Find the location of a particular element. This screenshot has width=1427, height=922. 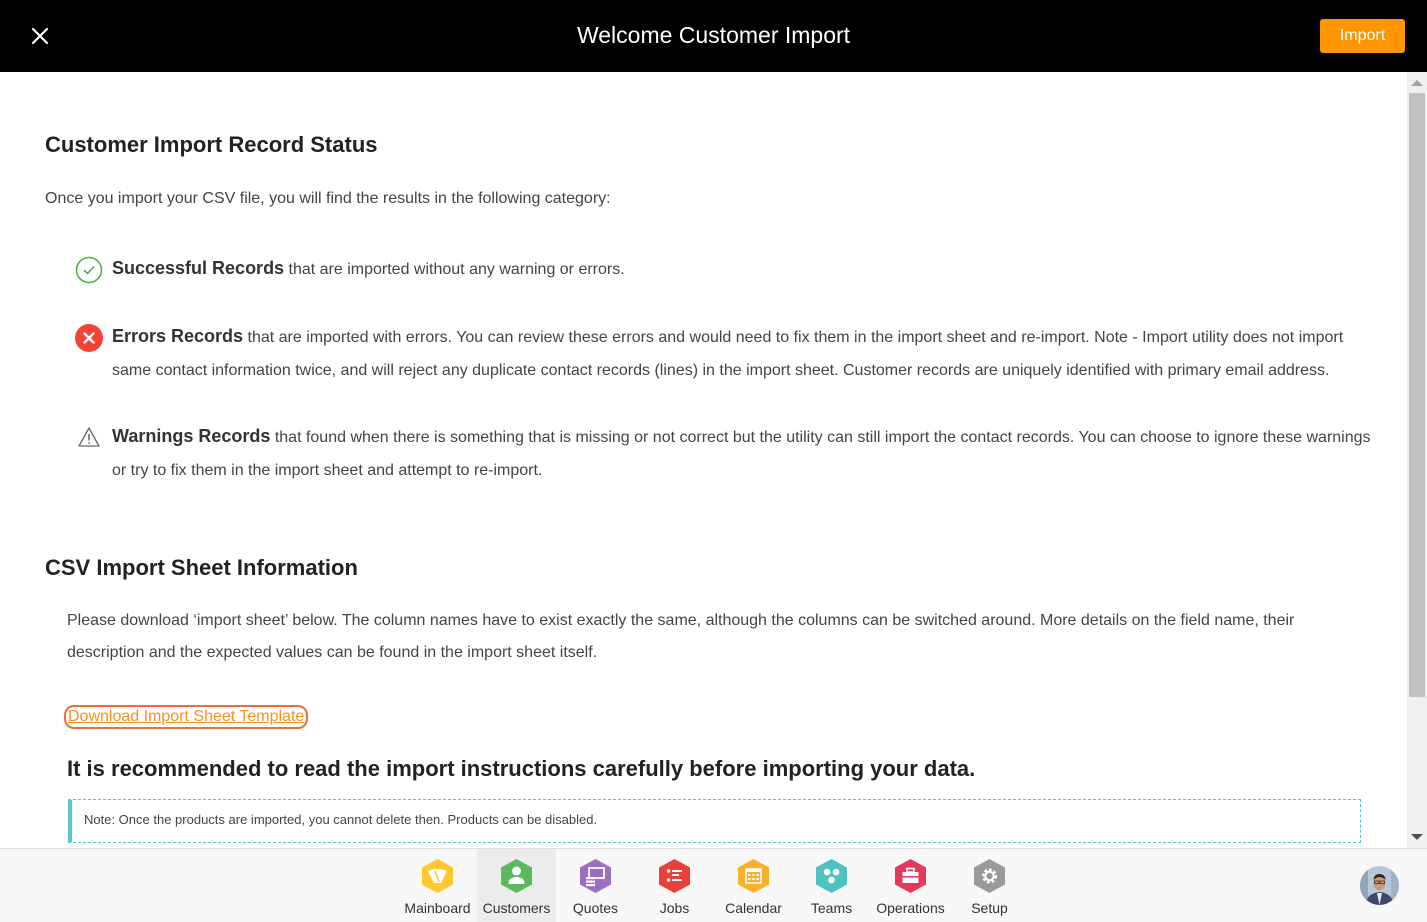

nav-item-teams: Teams is located at coordinates (831, 885).